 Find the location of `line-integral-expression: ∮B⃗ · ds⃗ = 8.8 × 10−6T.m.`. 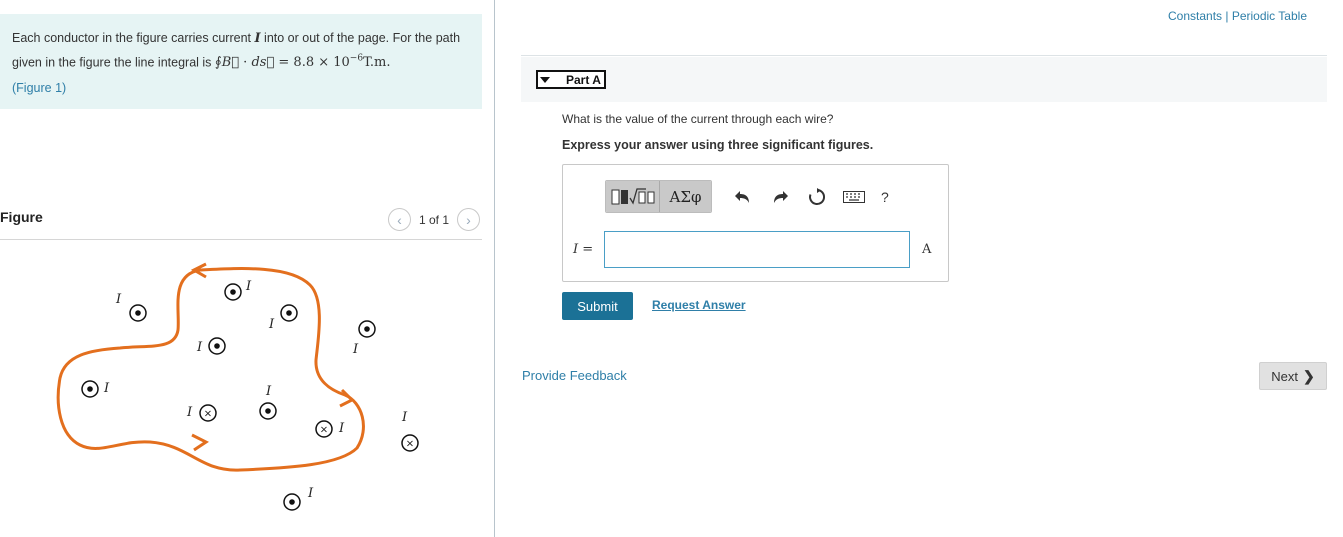

line-integral-expression: ∮B⃗ · ds⃗ = 8.8 × 10−6T.m. is located at coordinates (302, 62).